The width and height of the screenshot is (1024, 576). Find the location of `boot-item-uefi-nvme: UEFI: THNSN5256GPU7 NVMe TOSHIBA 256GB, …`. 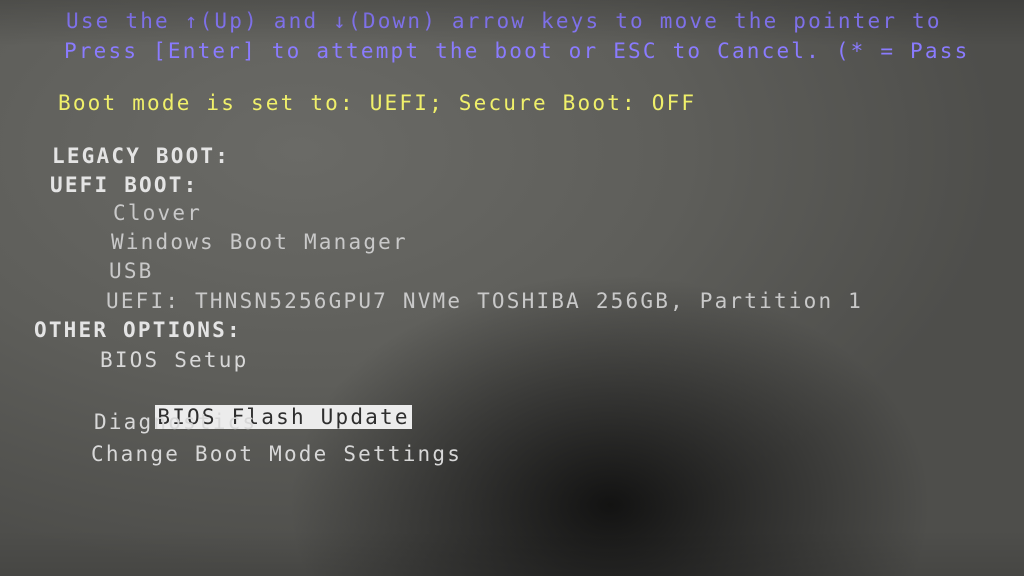

boot-item-uefi-nvme: UEFI: THNSN5256GPU7 NVMe TOSHIBA 256GB, … is located at coordinates (484, 301).